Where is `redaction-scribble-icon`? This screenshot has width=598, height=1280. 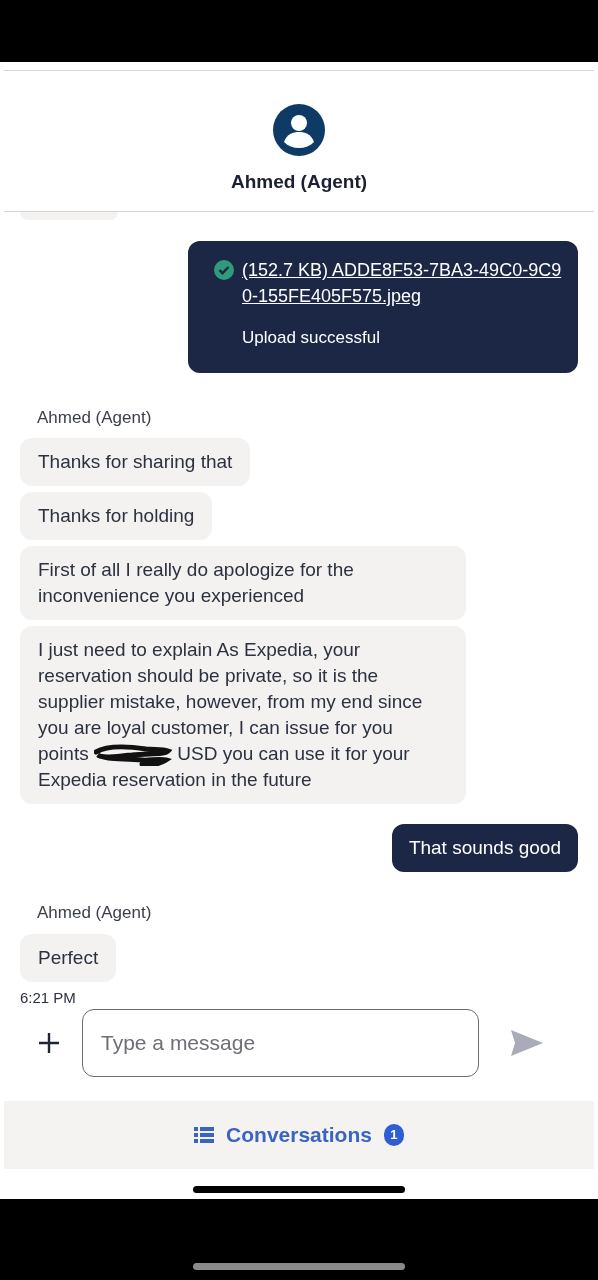 redaction-scribble-icon is located at coordinates (133, 755).